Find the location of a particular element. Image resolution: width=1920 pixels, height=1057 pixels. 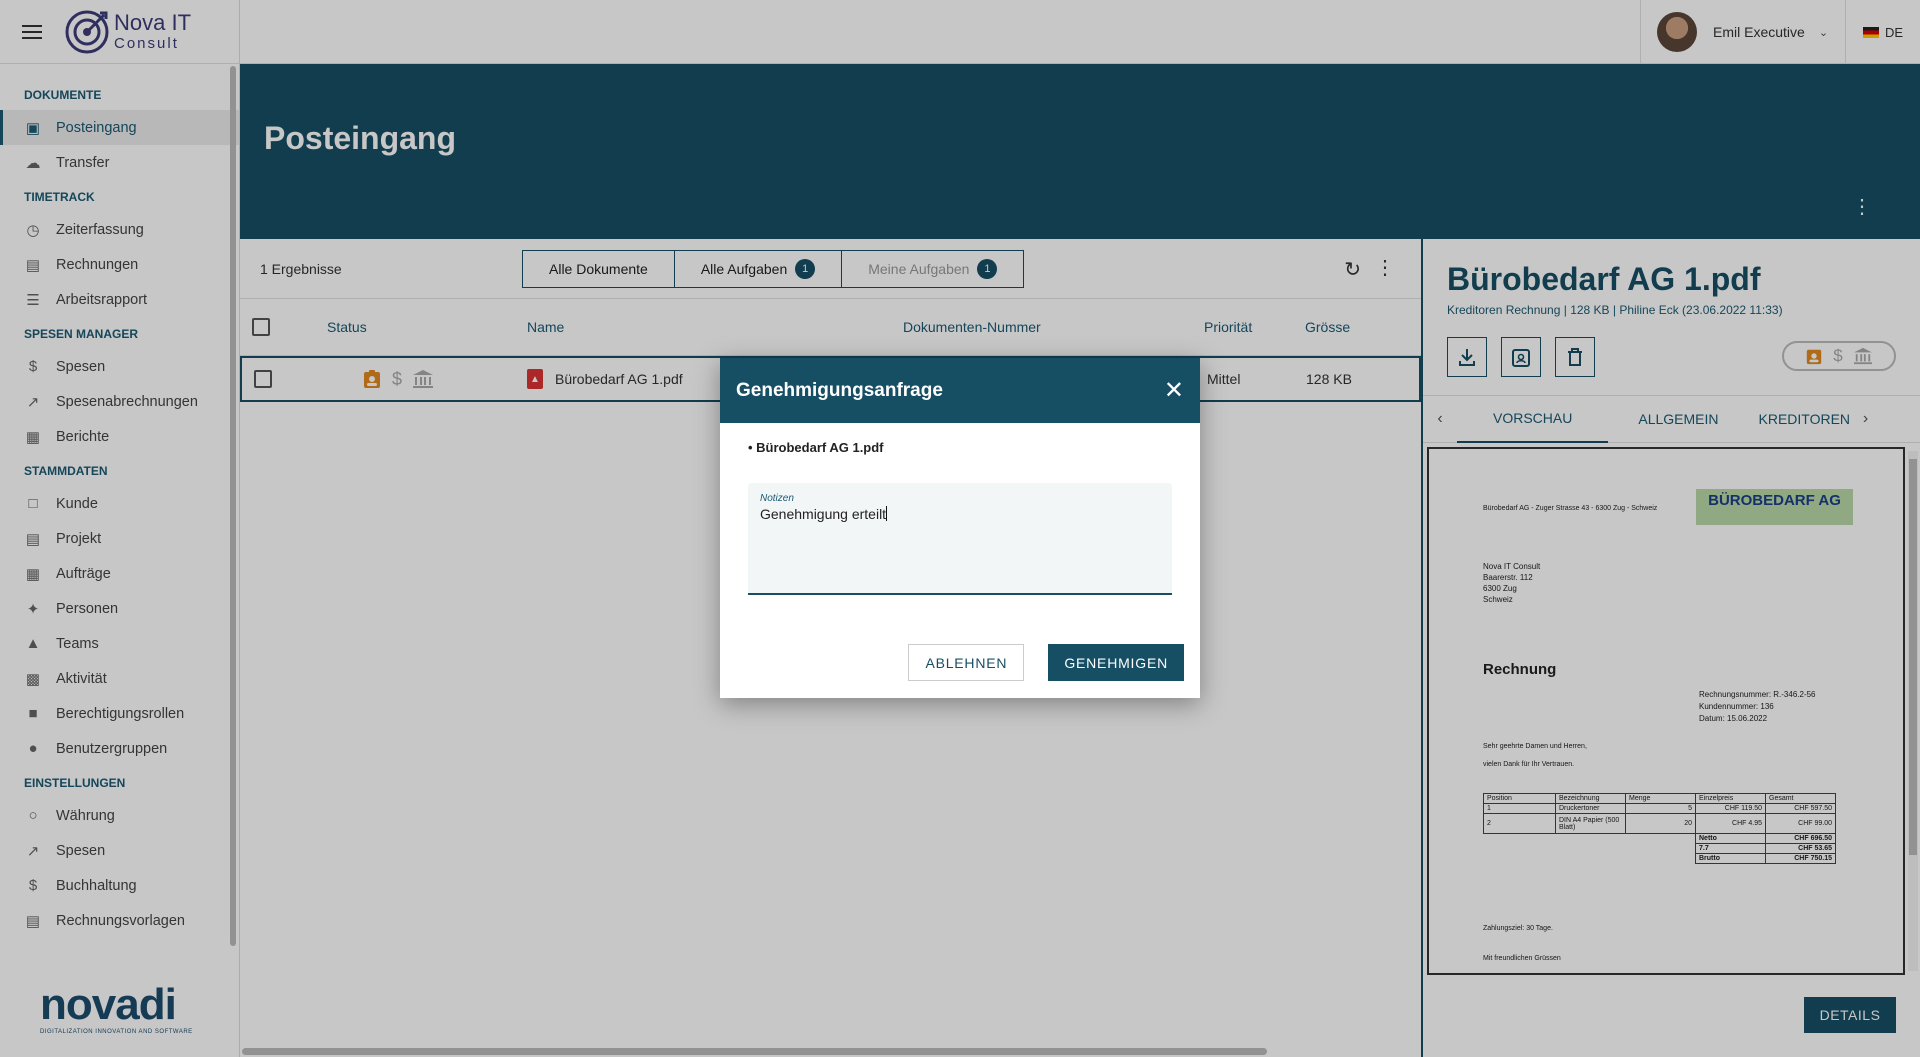

notes-label: Notizen is located at coordinates (777, 498).